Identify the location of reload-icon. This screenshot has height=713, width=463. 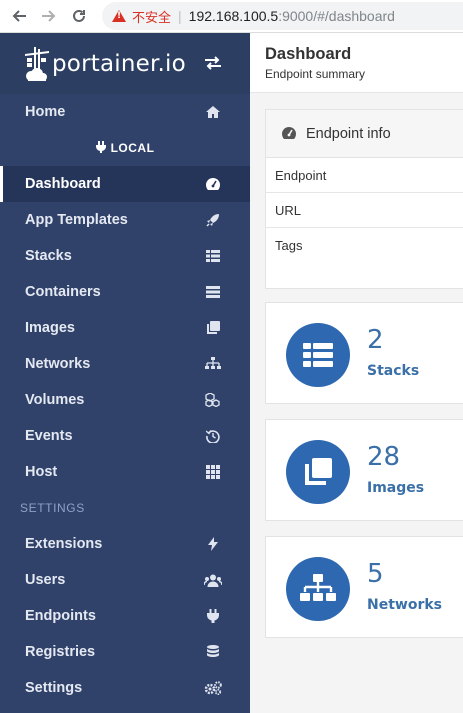
(79, 16).